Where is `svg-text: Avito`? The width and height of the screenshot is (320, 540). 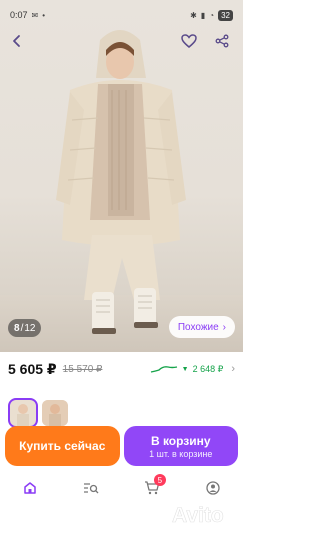 svg-text: Avito is located at coordinates (198, 515).